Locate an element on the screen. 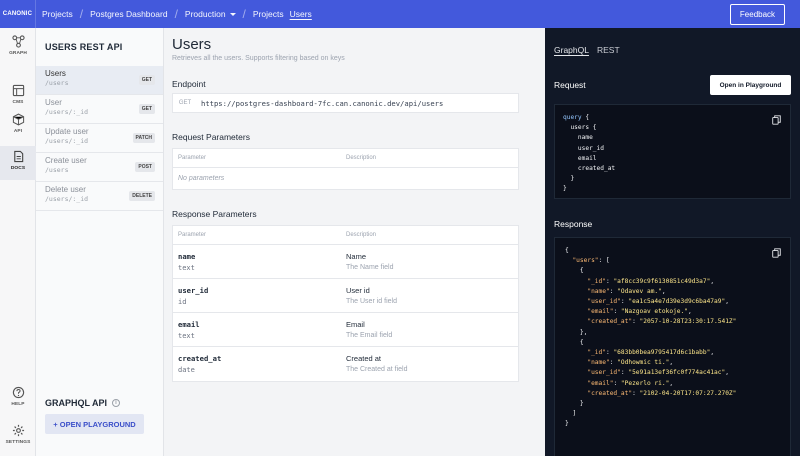  param-title: User id is located at coordinates (358, 290).